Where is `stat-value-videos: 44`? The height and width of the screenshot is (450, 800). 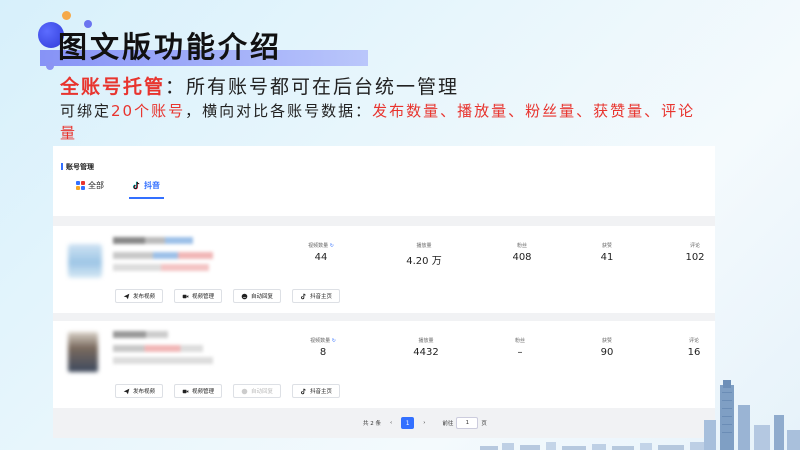
stat-value-videos: 44 is located at coordinates (321, 257).